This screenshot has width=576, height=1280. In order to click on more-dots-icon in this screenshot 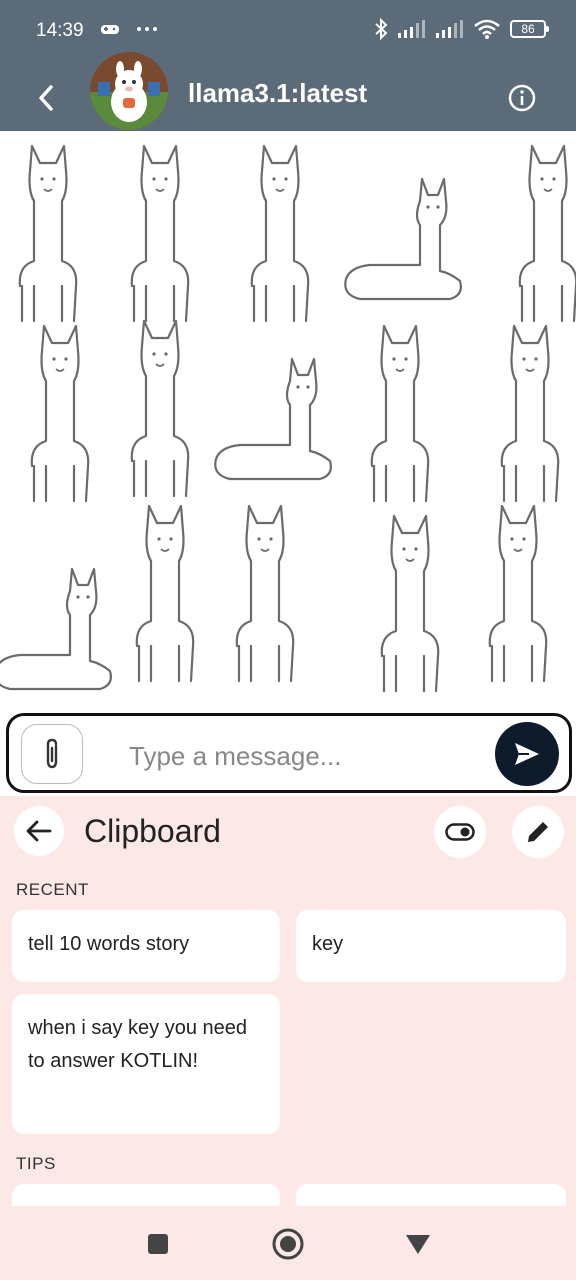, I will do `click(147, 28)`.